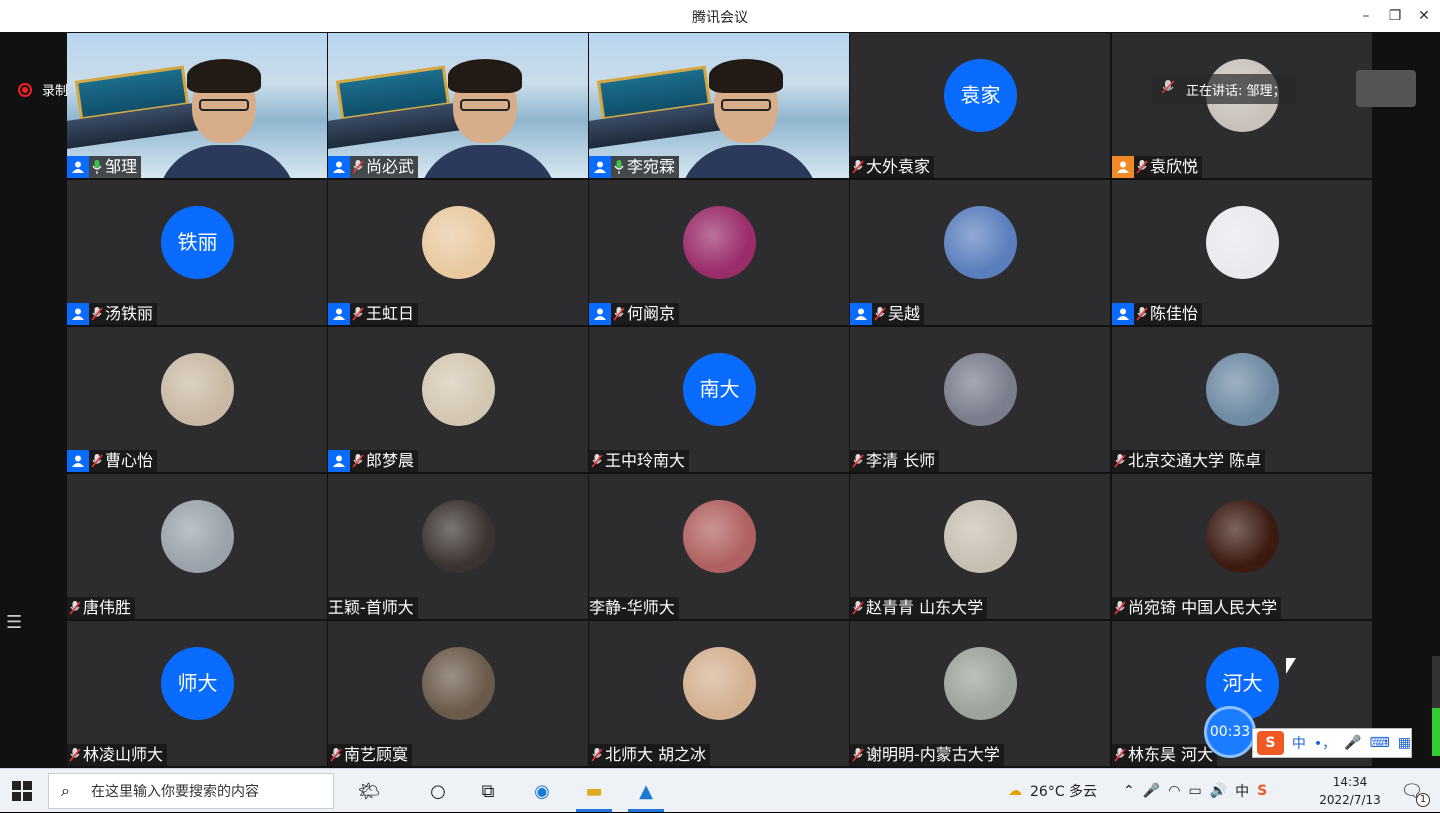 This screenshot has height=813, width=1440. Describe the element at coordinates (1242, 399) in the screenshot. I see `participant-tile: 北京交通大学 陈卓` at that location.